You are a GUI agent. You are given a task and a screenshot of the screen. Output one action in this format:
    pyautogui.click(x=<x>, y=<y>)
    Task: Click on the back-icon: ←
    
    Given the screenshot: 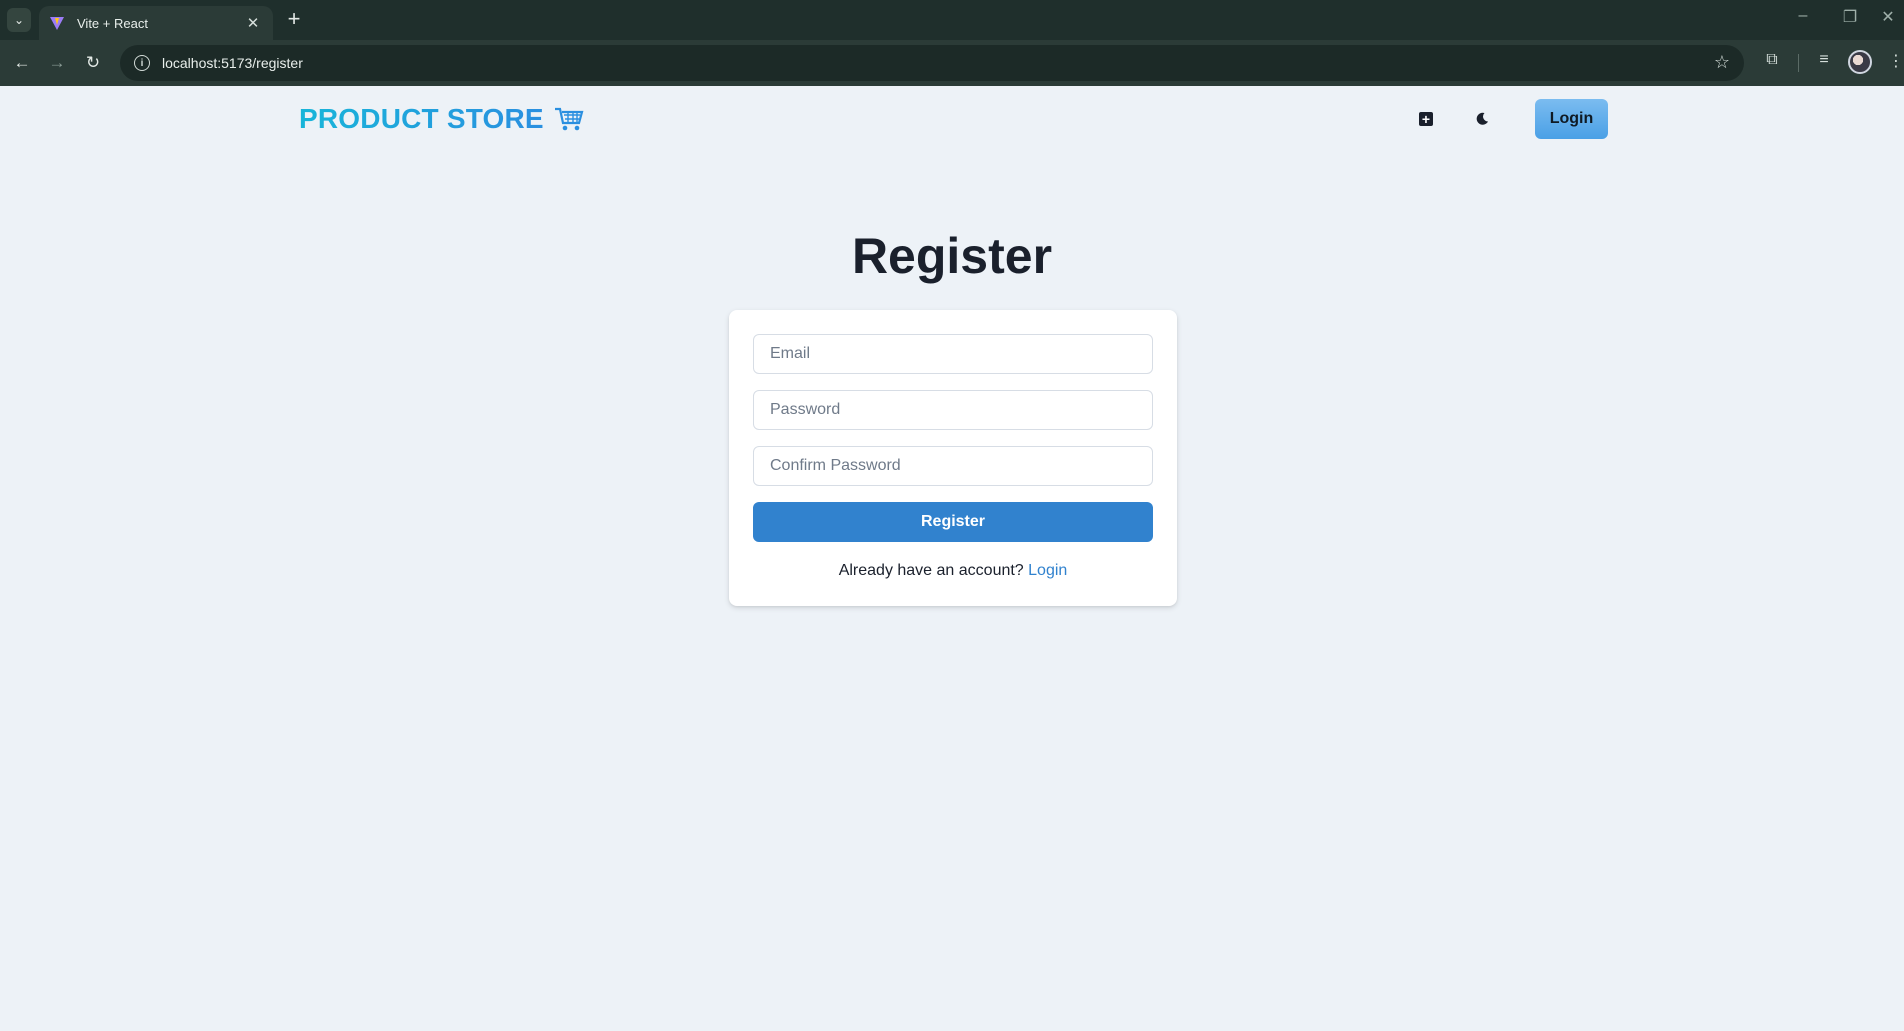 What is the action you would take?
    pyautogui.click(x=22, y=63)
    